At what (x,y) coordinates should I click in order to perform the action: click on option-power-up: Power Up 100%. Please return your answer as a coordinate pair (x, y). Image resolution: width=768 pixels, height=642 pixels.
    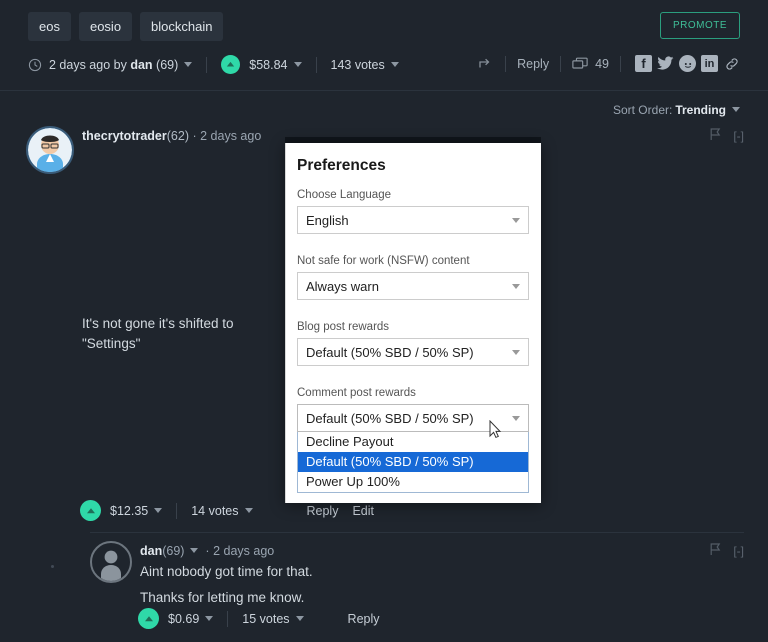
    Looking at the image, I should click on (413, 482).